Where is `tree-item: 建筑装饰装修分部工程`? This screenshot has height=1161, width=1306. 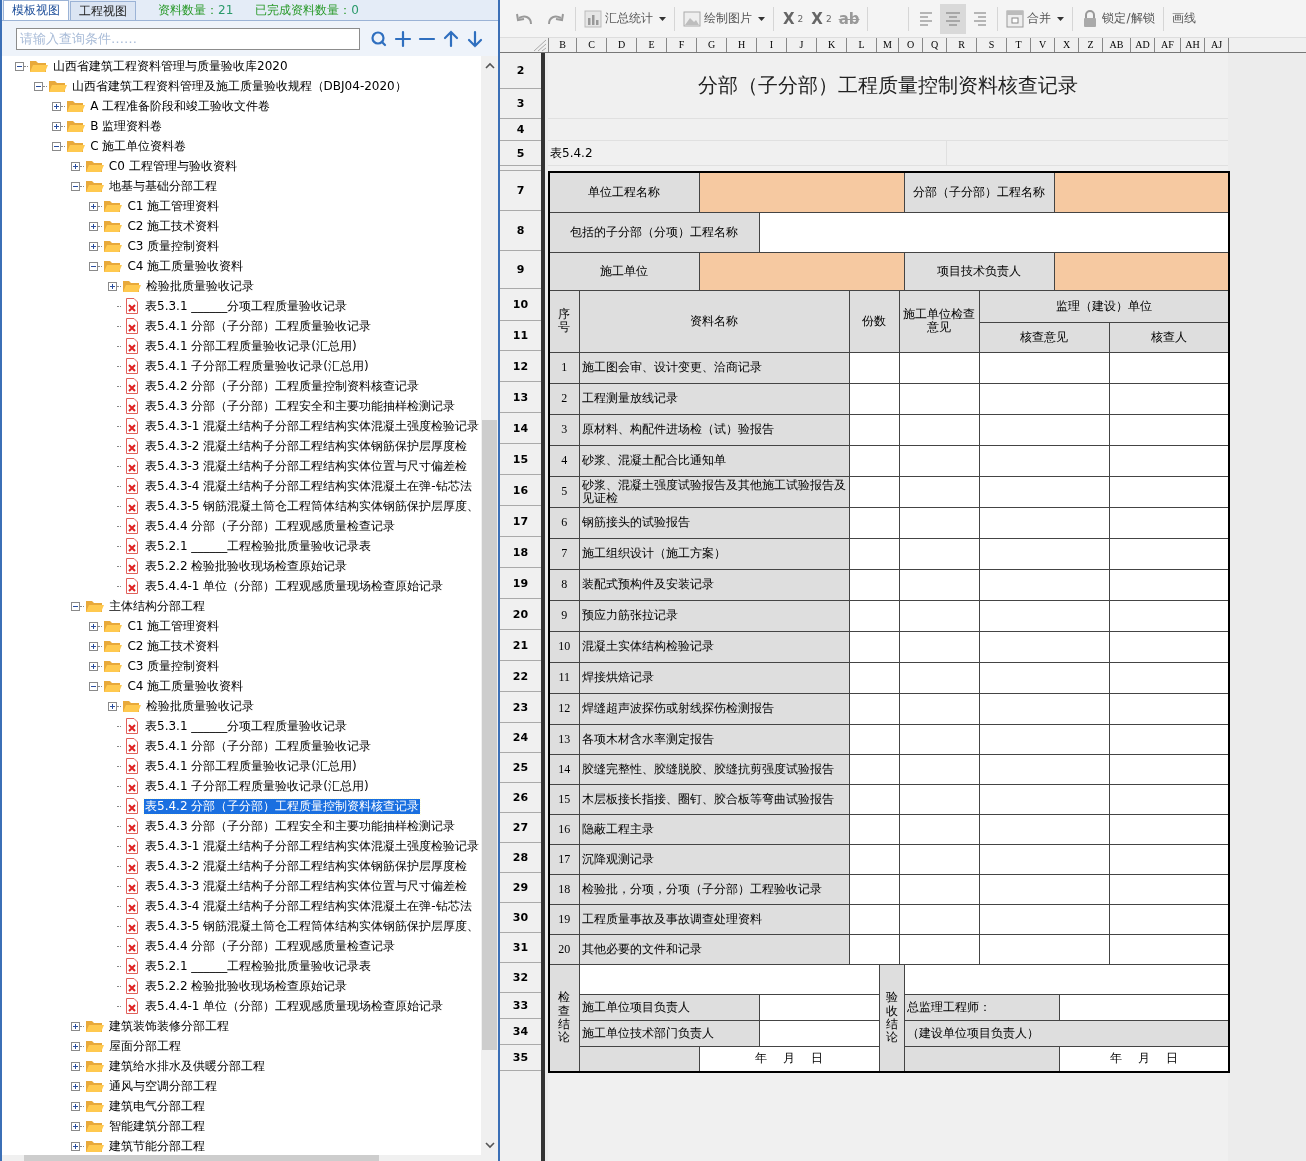
tree-item: 建筑装饰装修分部工程 is located at coordinates (168, 1026).